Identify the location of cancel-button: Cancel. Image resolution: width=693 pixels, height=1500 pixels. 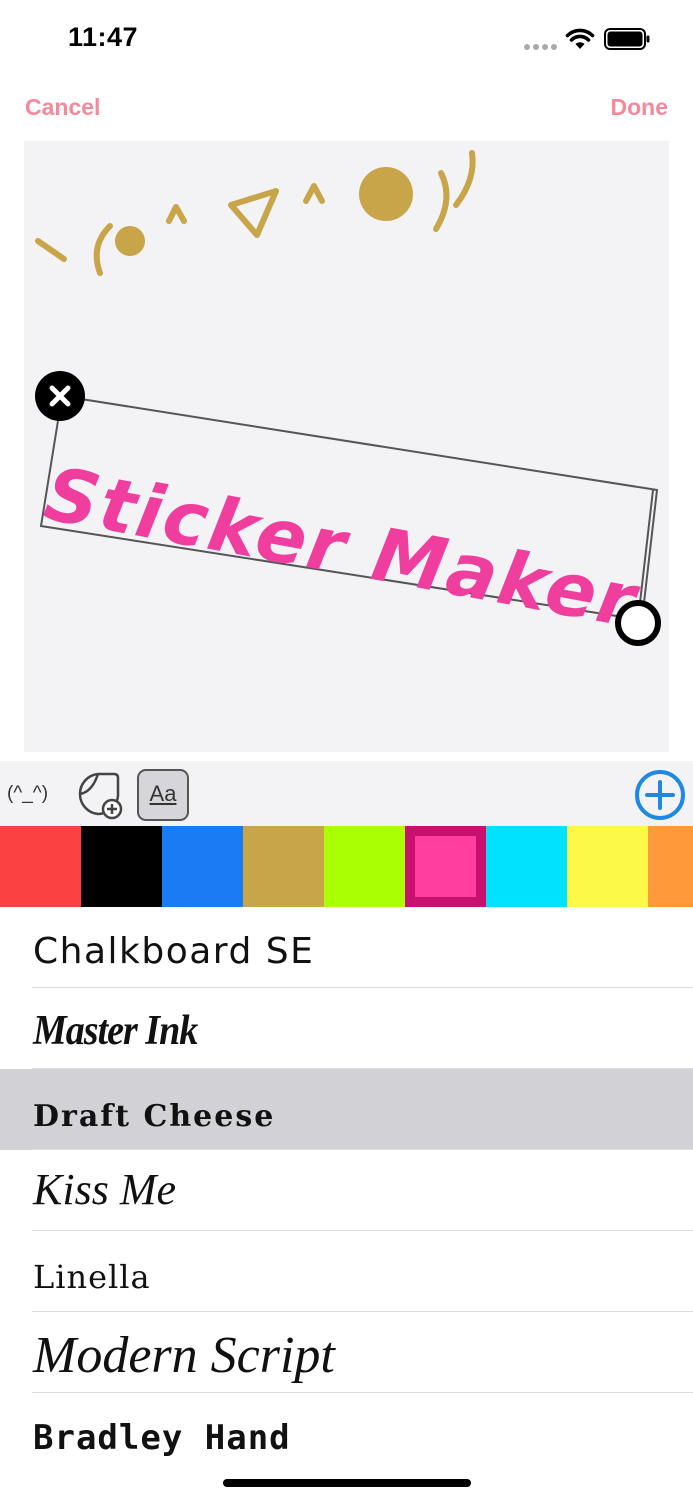
(62, 107).